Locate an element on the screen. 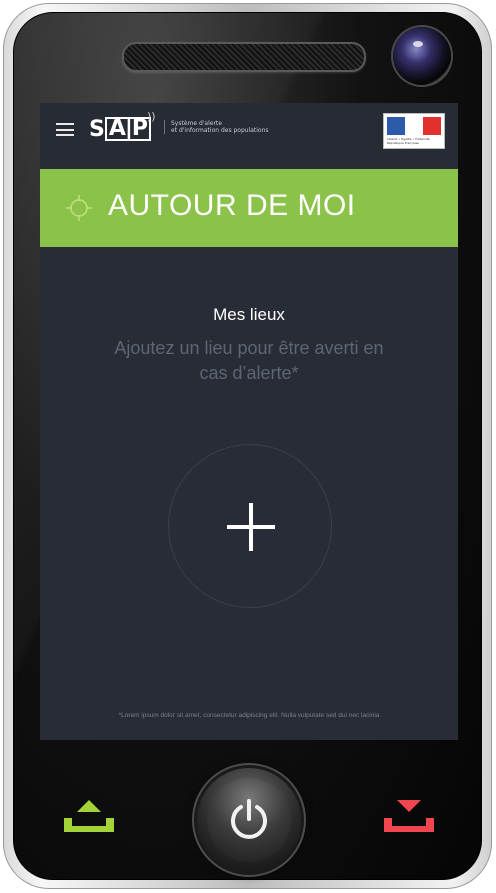  power-button is located at coordinates (249, 820).